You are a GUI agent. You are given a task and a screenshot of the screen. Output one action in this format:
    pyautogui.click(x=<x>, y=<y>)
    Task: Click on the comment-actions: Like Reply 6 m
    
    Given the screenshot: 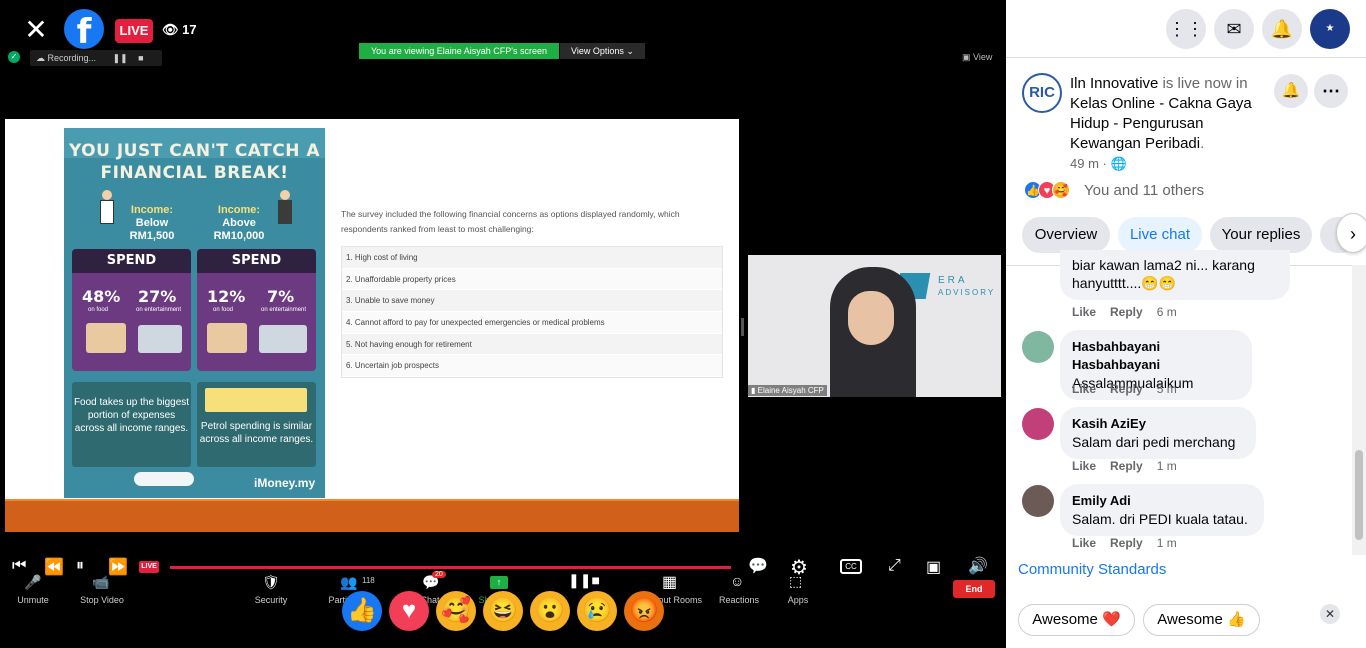 What is the action you would take?
    pyautogui.click(x=1131, y=312)
    